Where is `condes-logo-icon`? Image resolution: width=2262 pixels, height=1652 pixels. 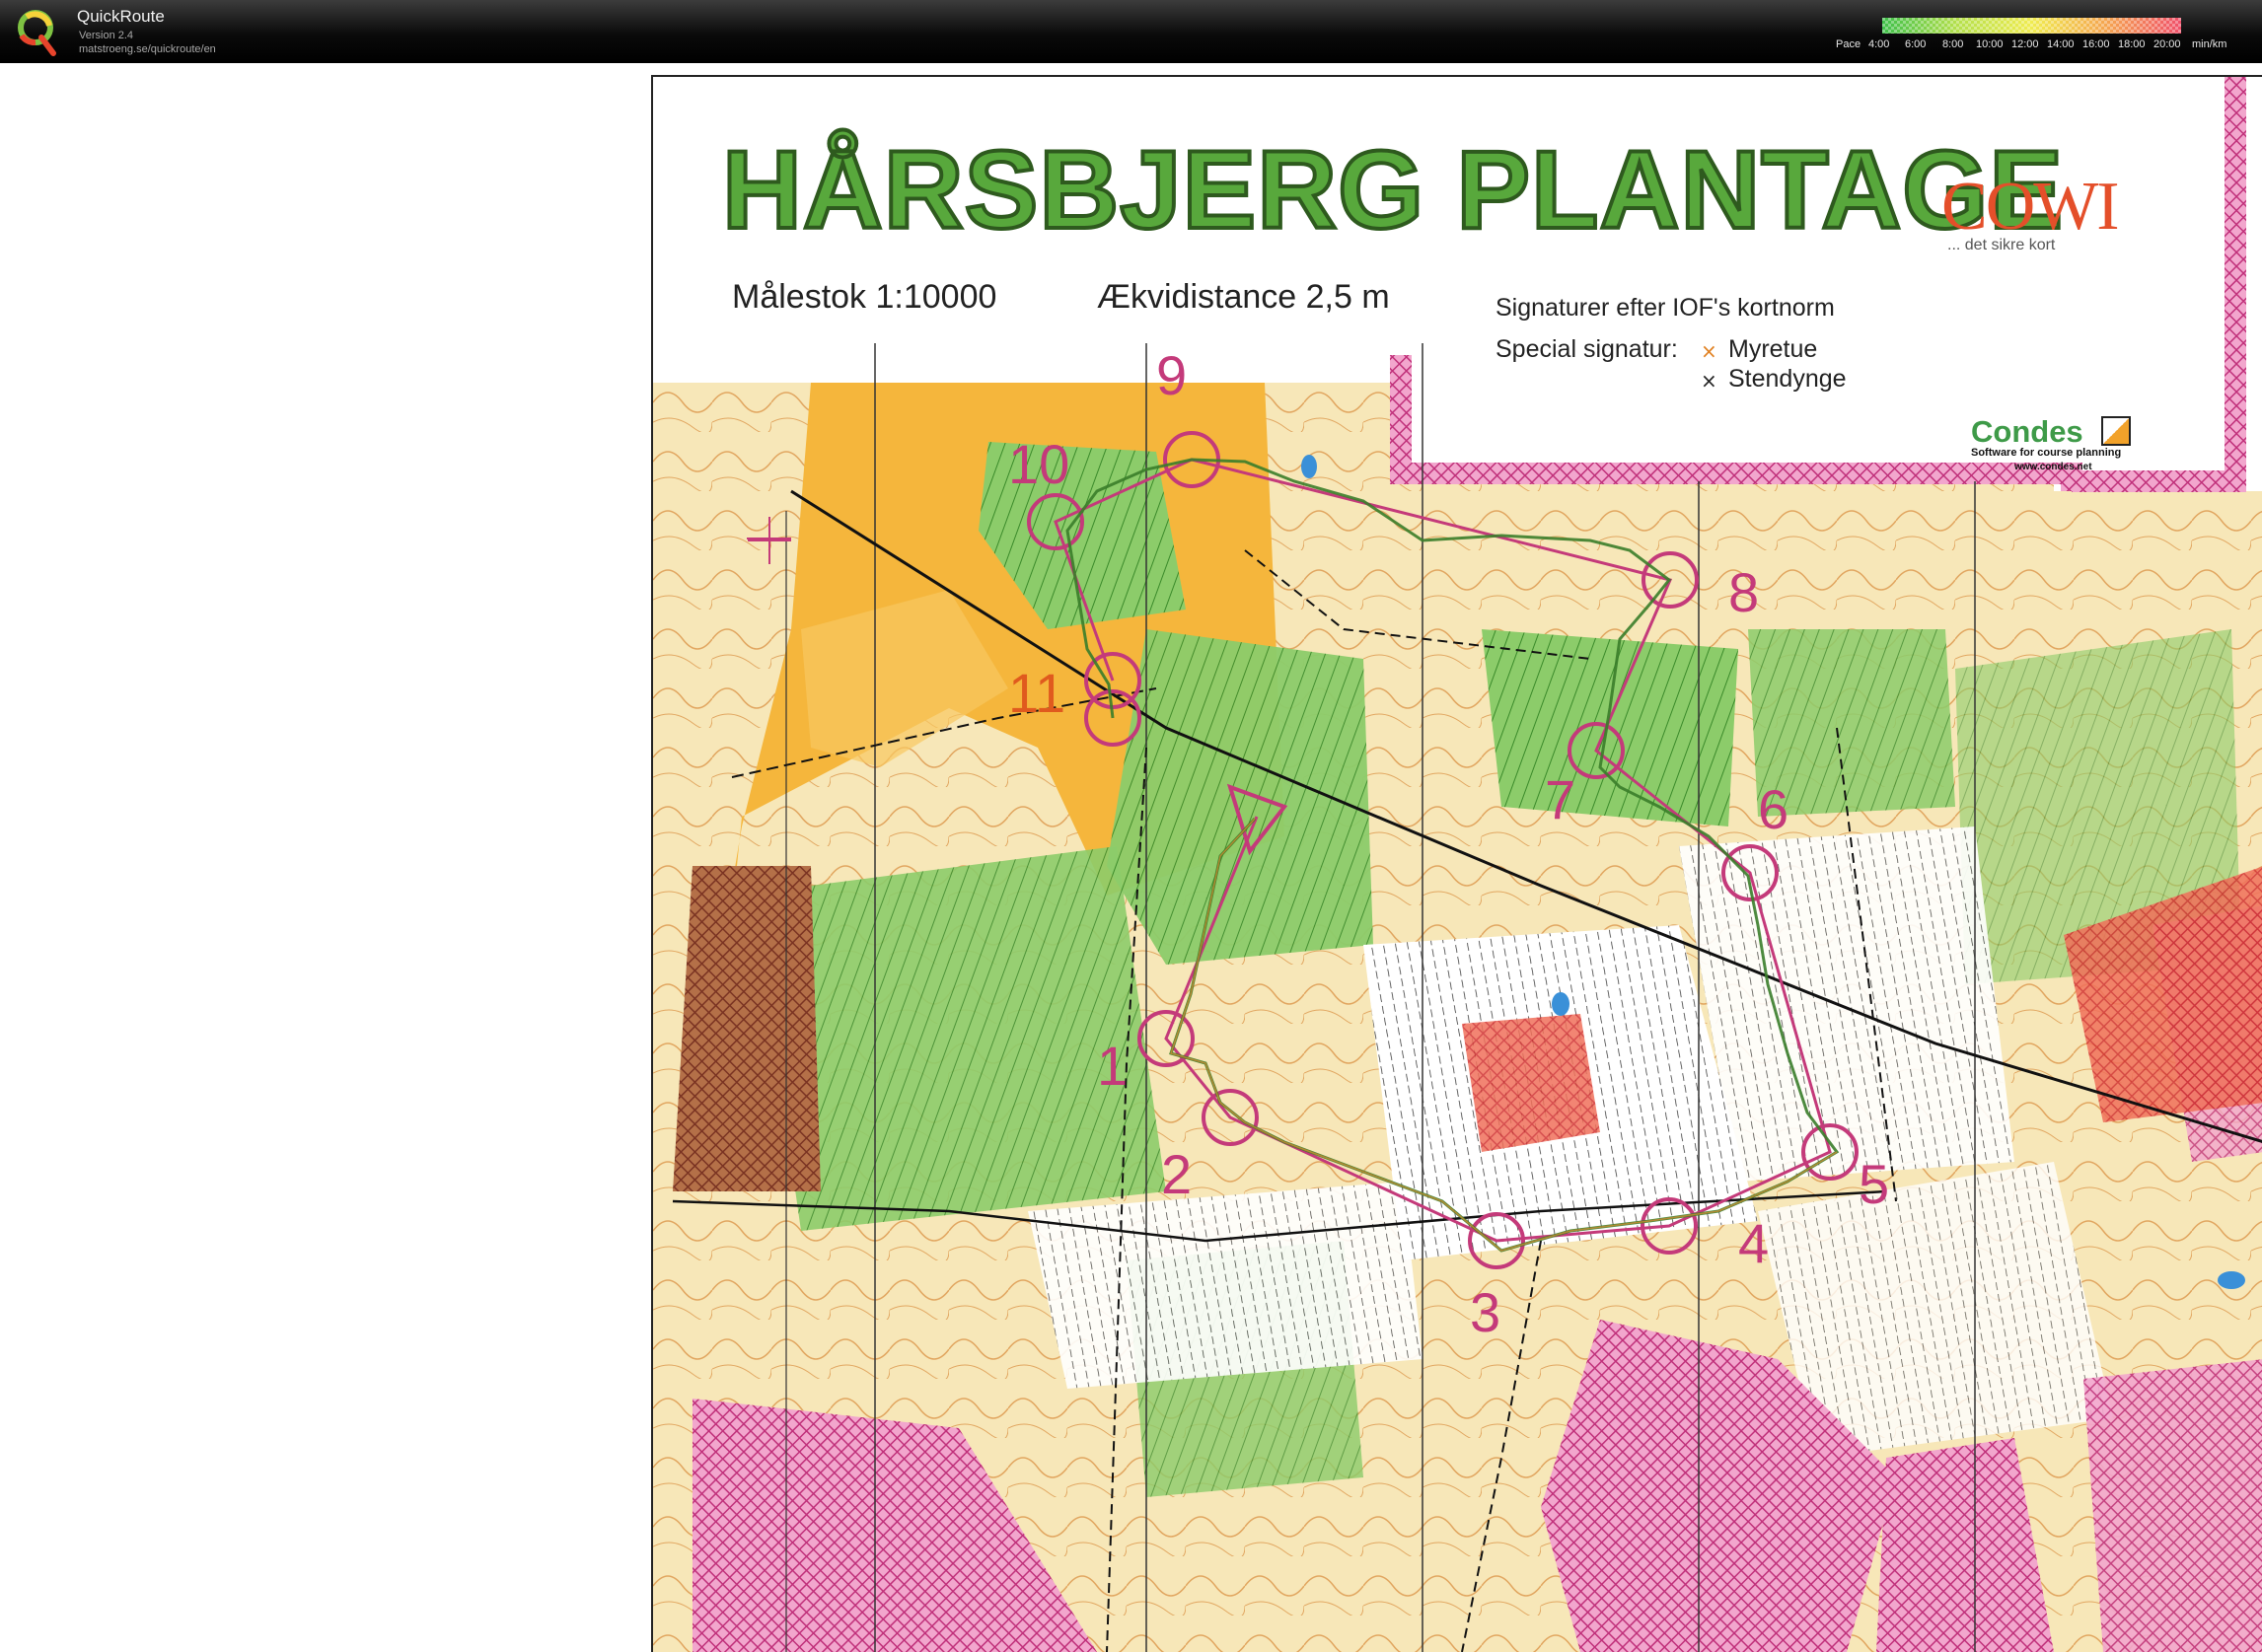 condes-logo-icon is located at coordinates (2116, 431).